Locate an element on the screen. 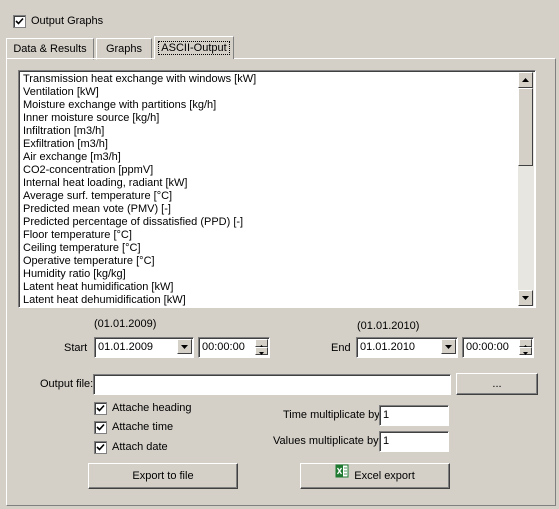  output-file-label: Output file: is located at coordinates (67, 384).